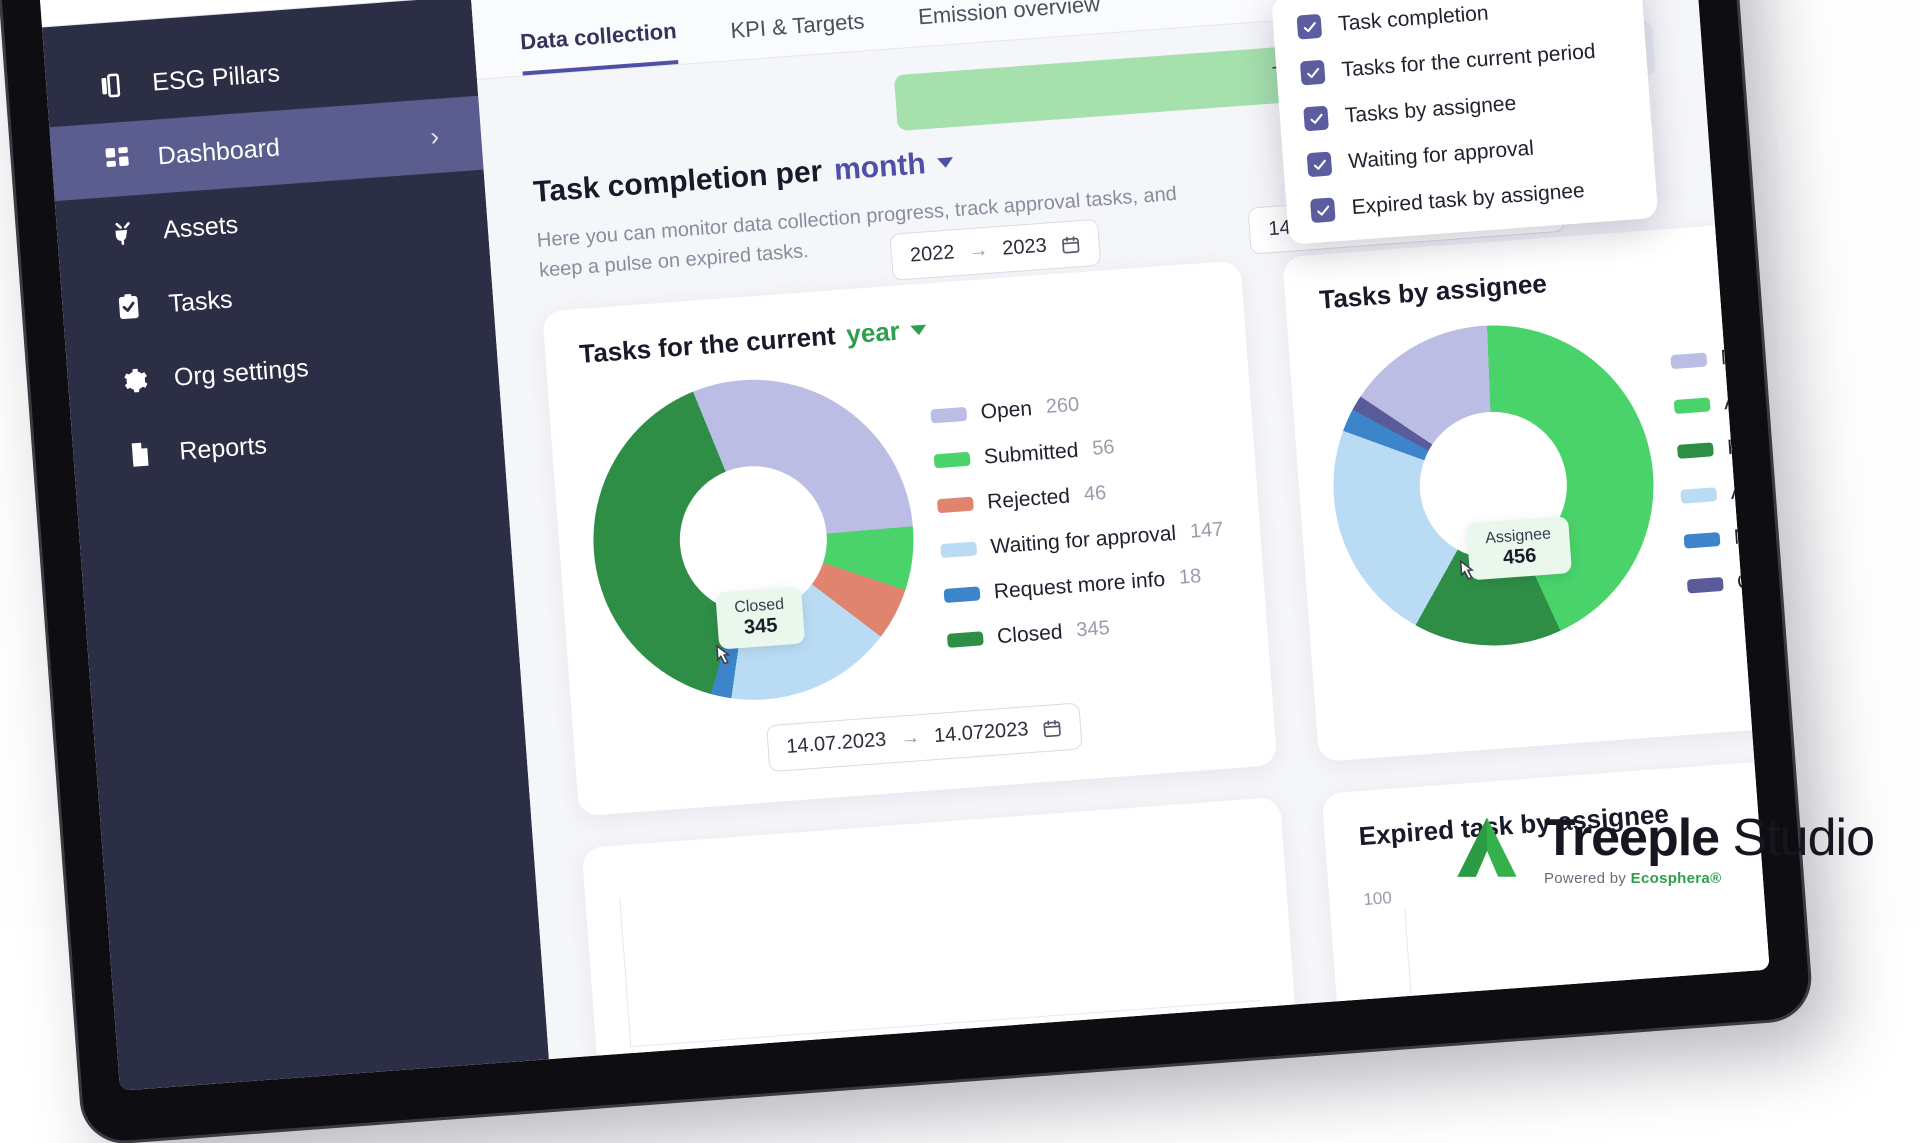 The image size is (1920, 1143). I want to click on legend-item: Waiting for approval 147, so click(1082, 540).